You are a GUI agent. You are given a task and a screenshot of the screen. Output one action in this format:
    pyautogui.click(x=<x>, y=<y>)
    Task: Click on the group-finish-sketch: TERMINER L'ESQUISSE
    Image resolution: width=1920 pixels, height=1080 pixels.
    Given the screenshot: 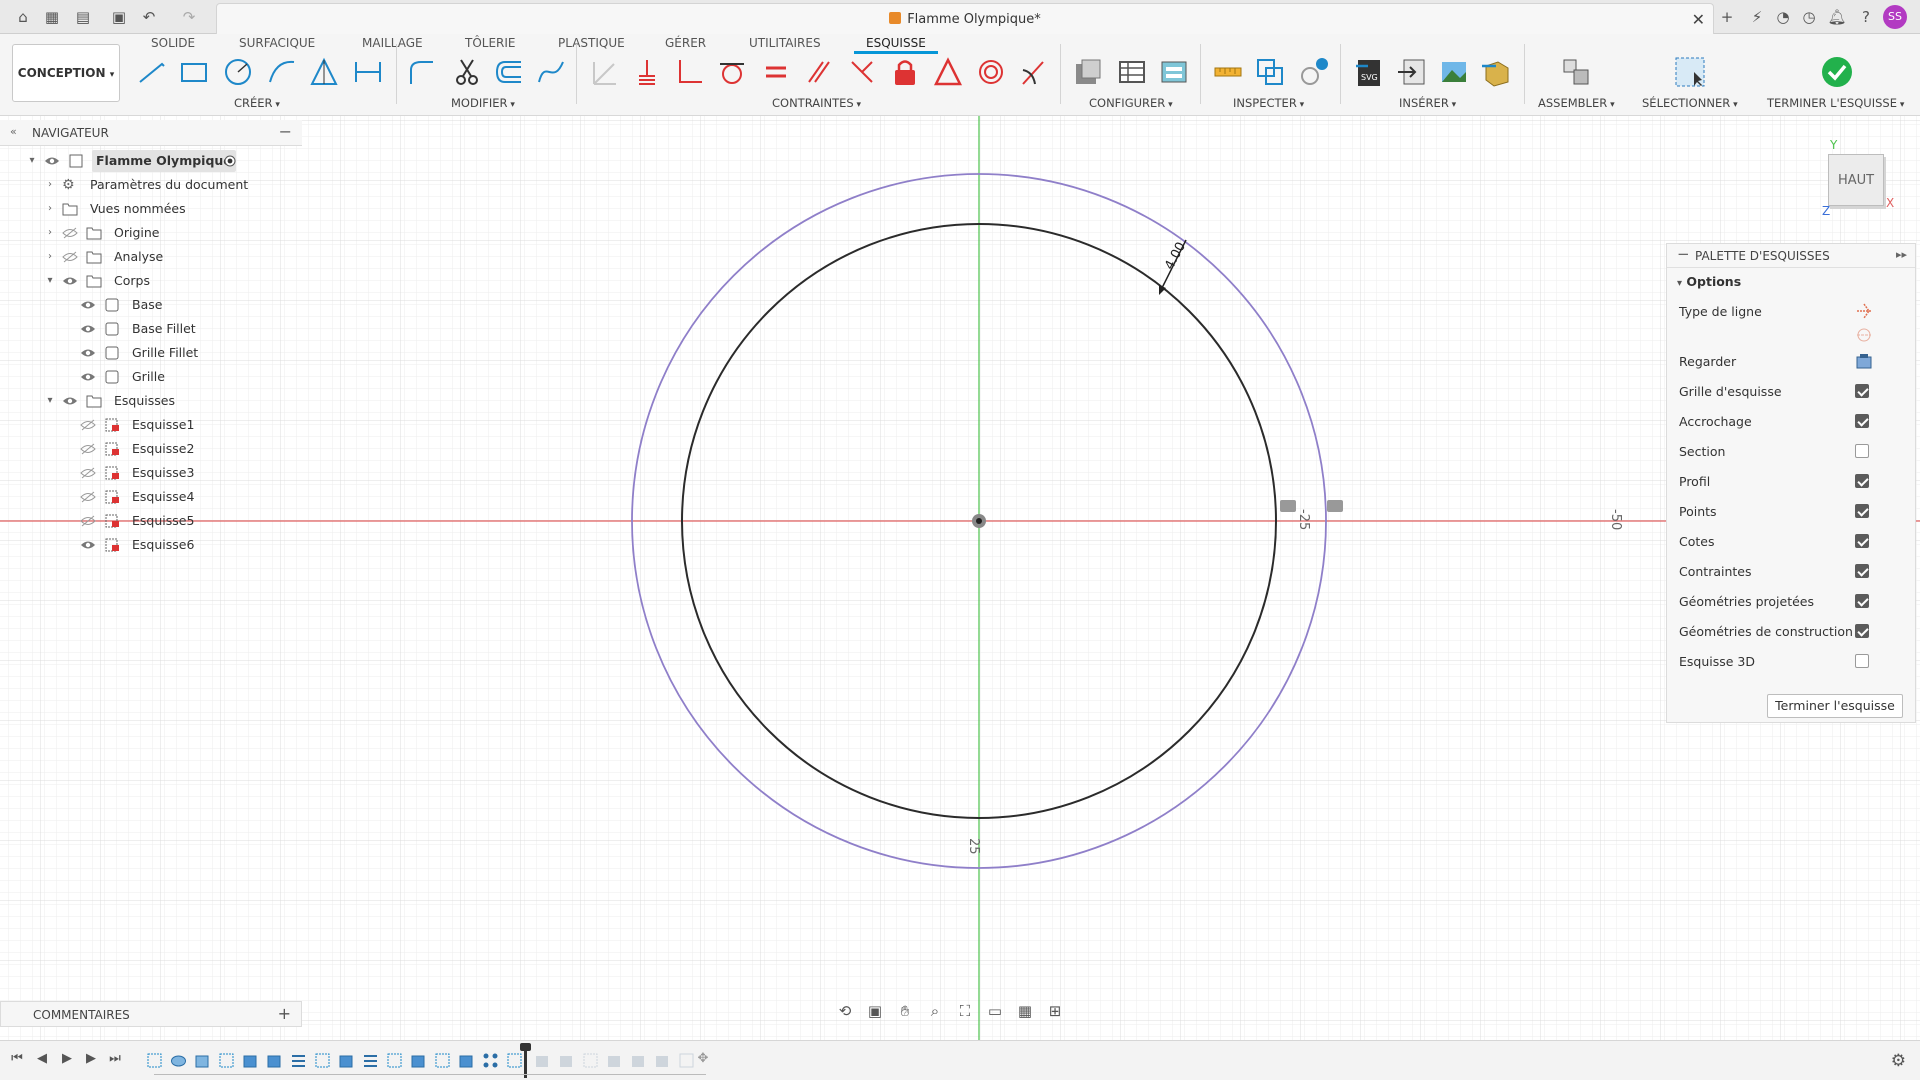 What is the action you would take?
    pyautogui.click(x=1835, y=103)
    